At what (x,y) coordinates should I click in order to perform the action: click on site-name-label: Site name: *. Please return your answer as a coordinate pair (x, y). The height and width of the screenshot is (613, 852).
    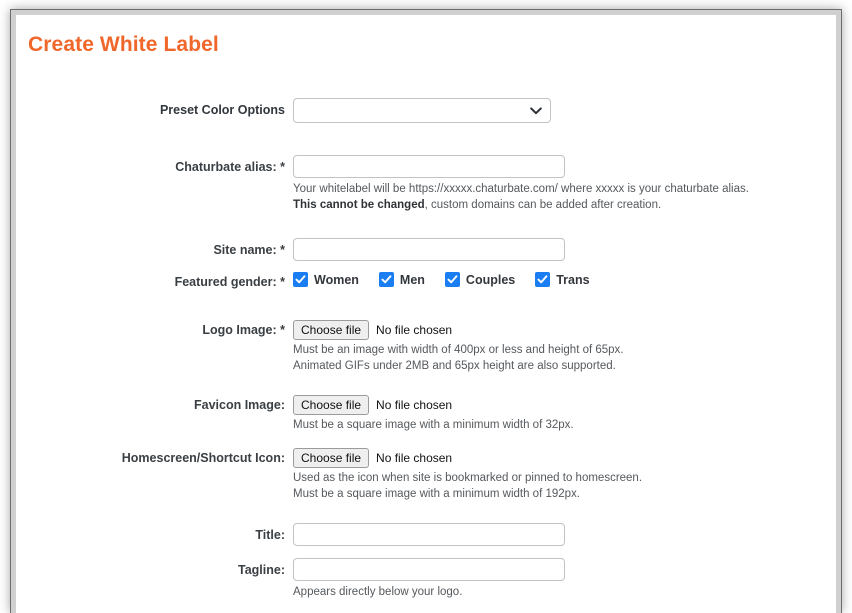
    Looking at the image, I should click on (249, 250).